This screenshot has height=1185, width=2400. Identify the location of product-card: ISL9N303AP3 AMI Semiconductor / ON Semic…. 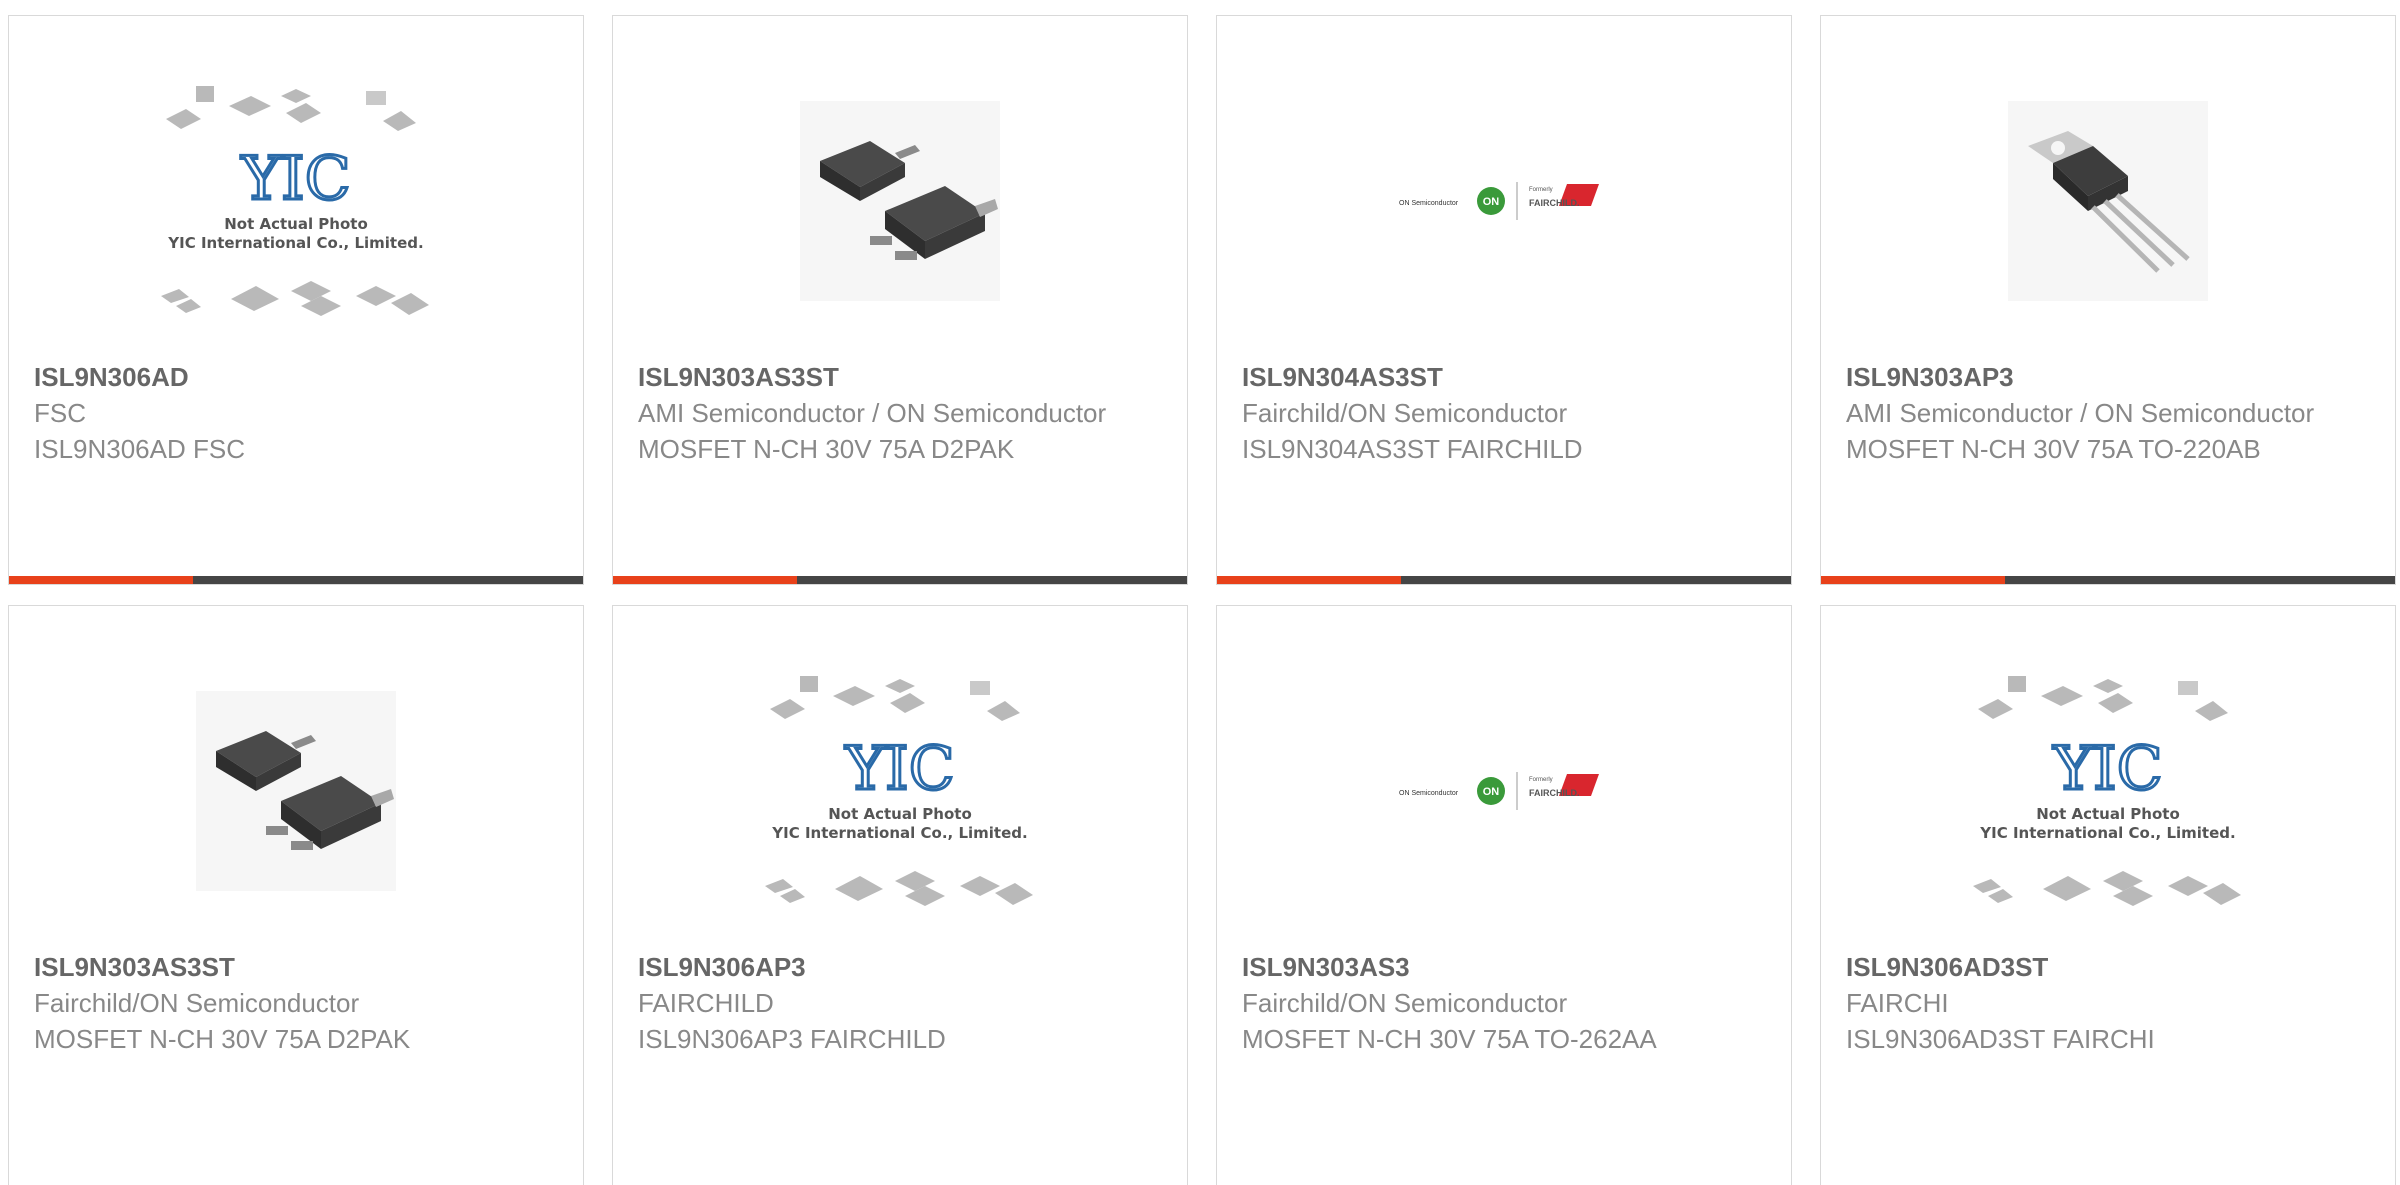
(2108, 300).